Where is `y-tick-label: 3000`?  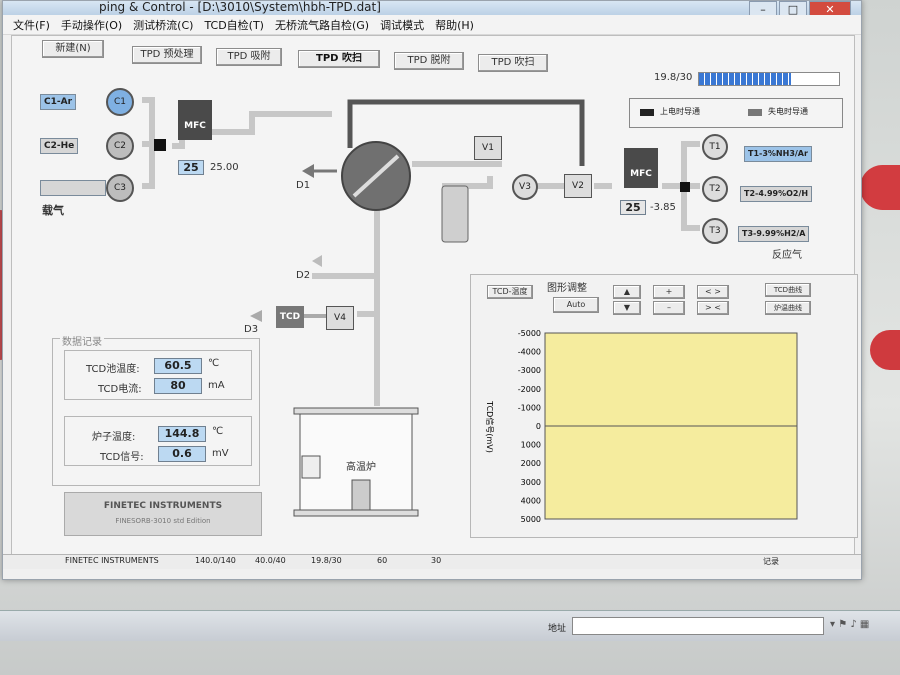
y-tick-label: 3000 is located at coordinates (531, 482).